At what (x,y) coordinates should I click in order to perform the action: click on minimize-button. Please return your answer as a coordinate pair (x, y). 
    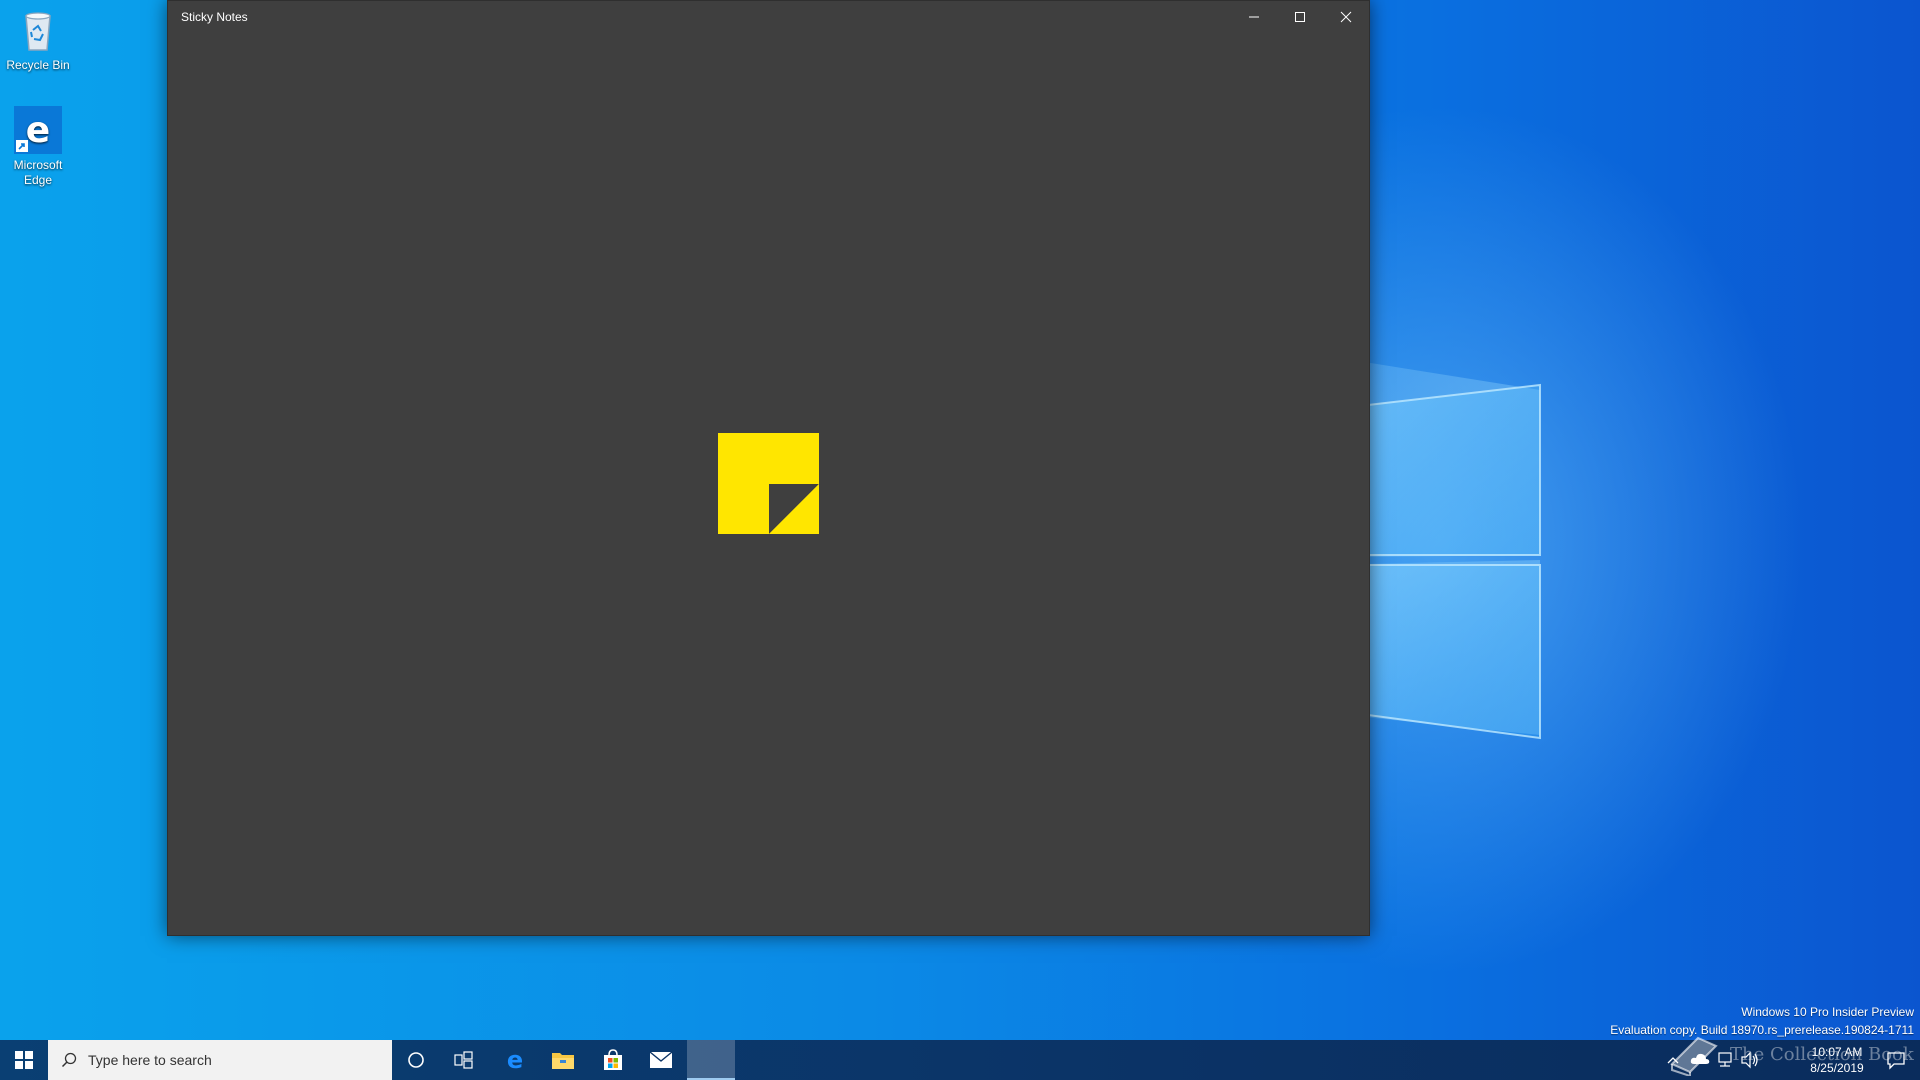
    Looking at the image, I should click on (1254, 17).